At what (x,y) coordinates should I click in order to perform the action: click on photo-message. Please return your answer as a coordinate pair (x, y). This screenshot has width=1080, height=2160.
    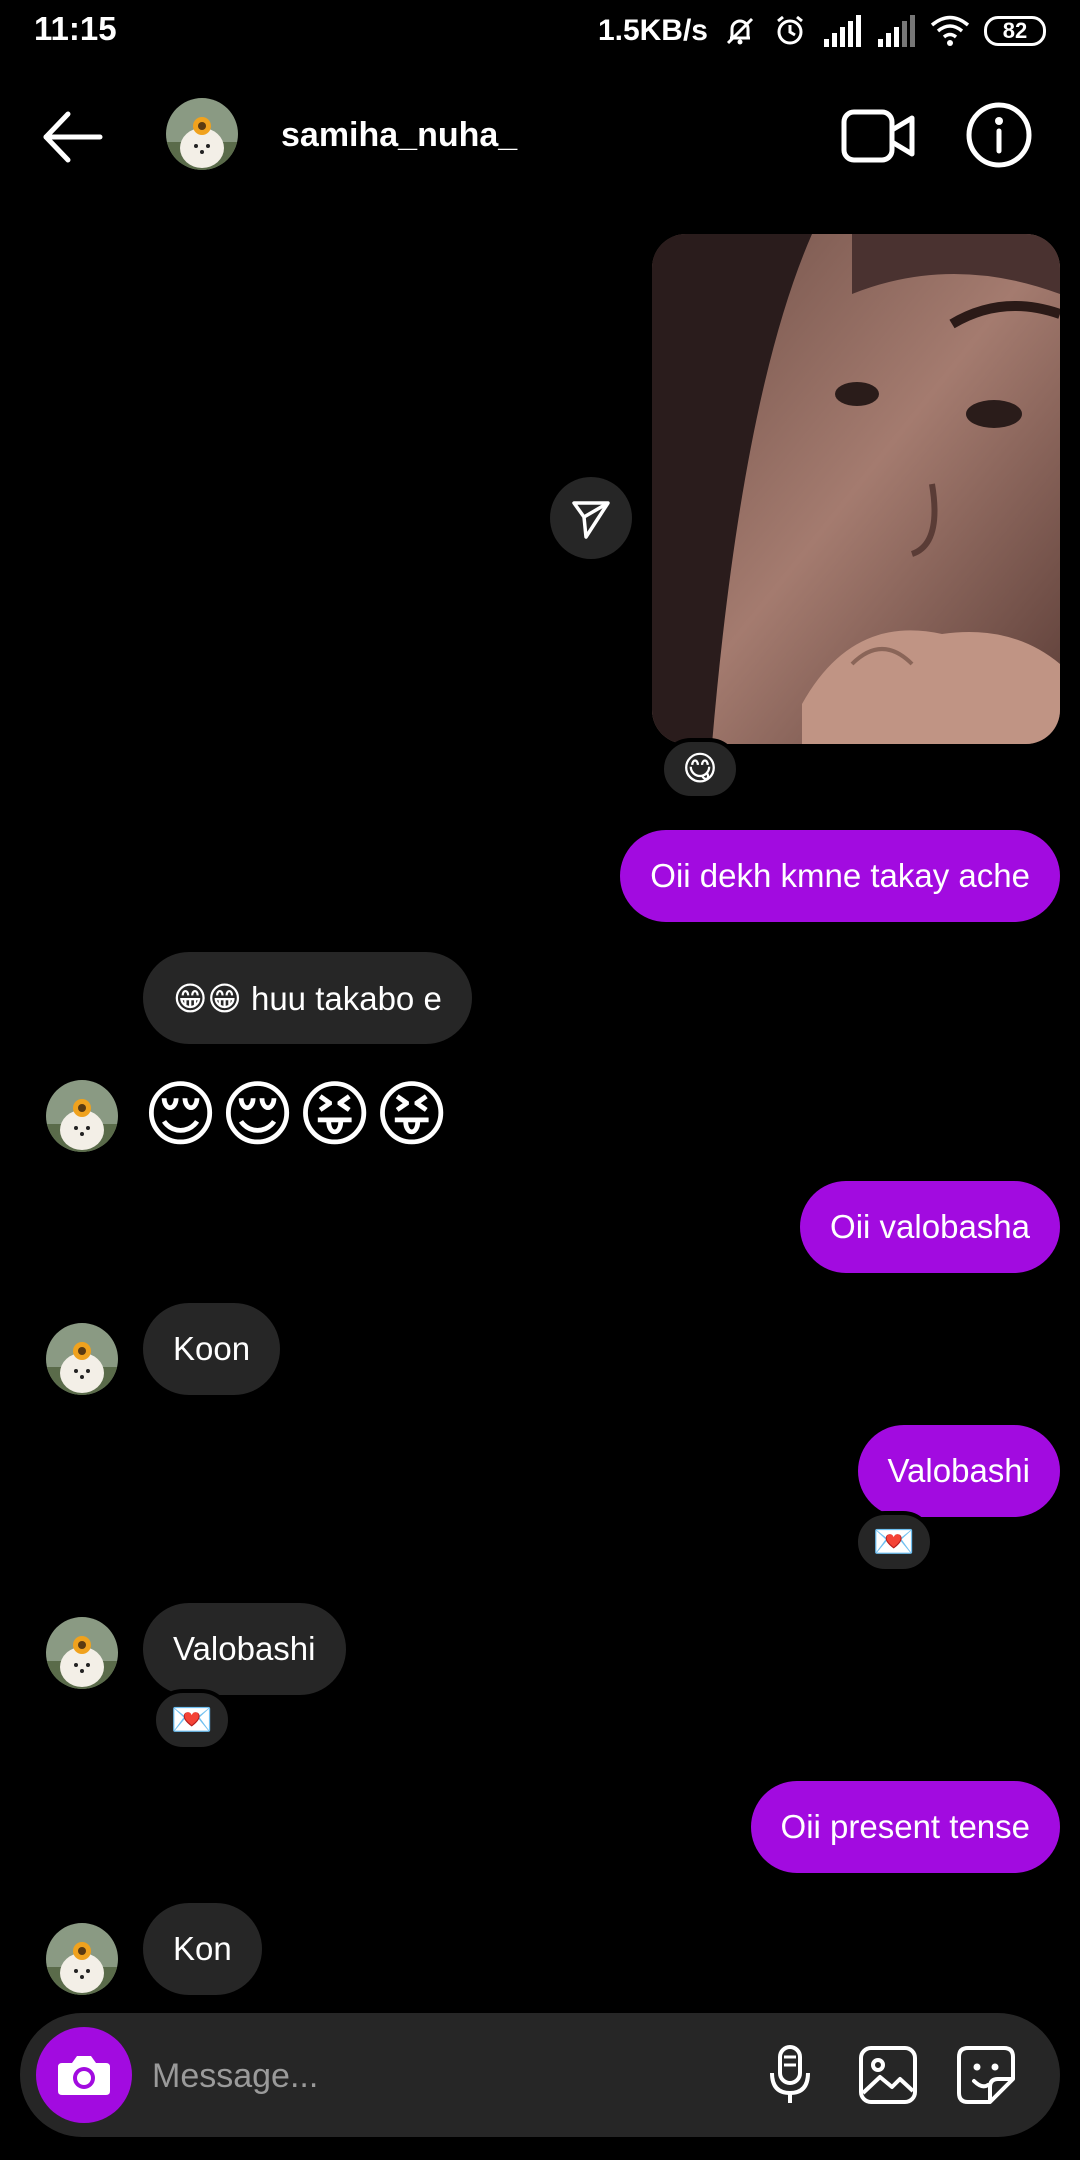
    Looking at the image, I should click on (856, 489).